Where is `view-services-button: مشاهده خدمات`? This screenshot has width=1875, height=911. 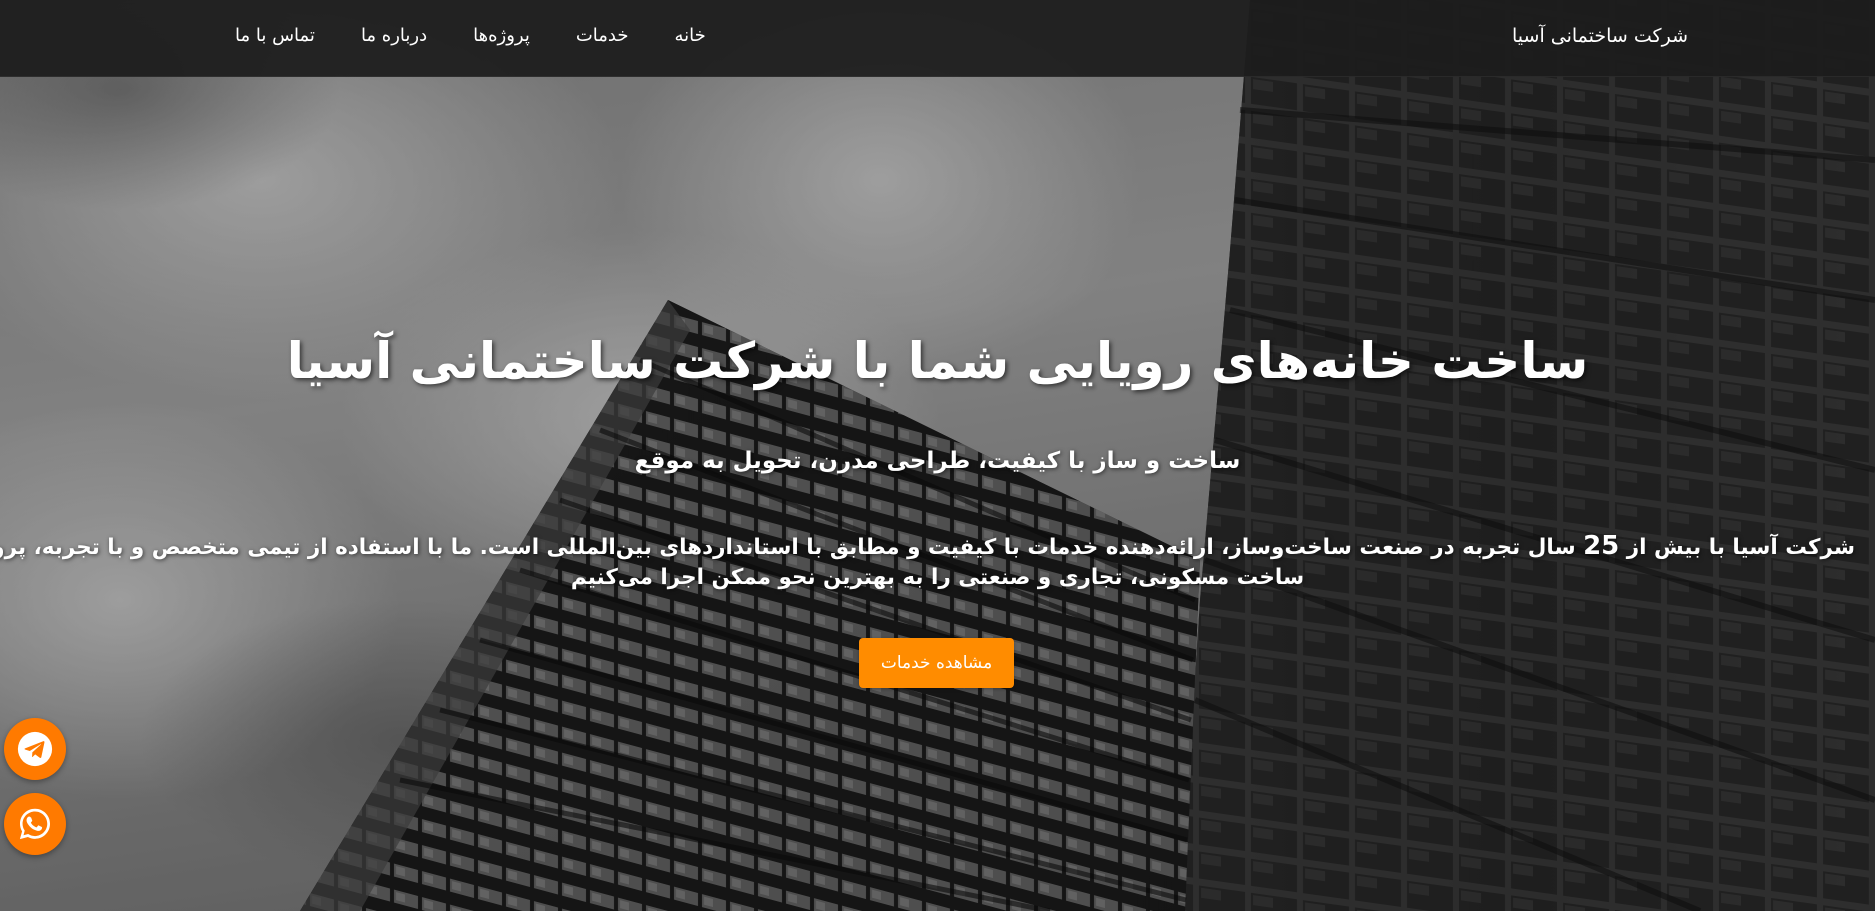
view-services-button: مشاهده خدمات is located at coordinates (936, 663).